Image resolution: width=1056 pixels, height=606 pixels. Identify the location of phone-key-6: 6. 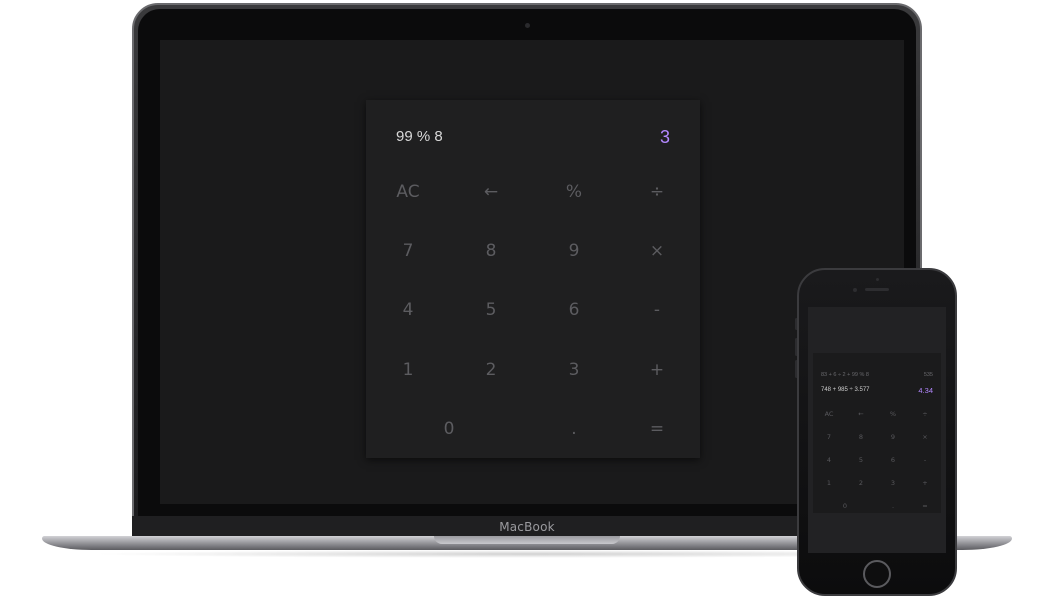
(893, 460).